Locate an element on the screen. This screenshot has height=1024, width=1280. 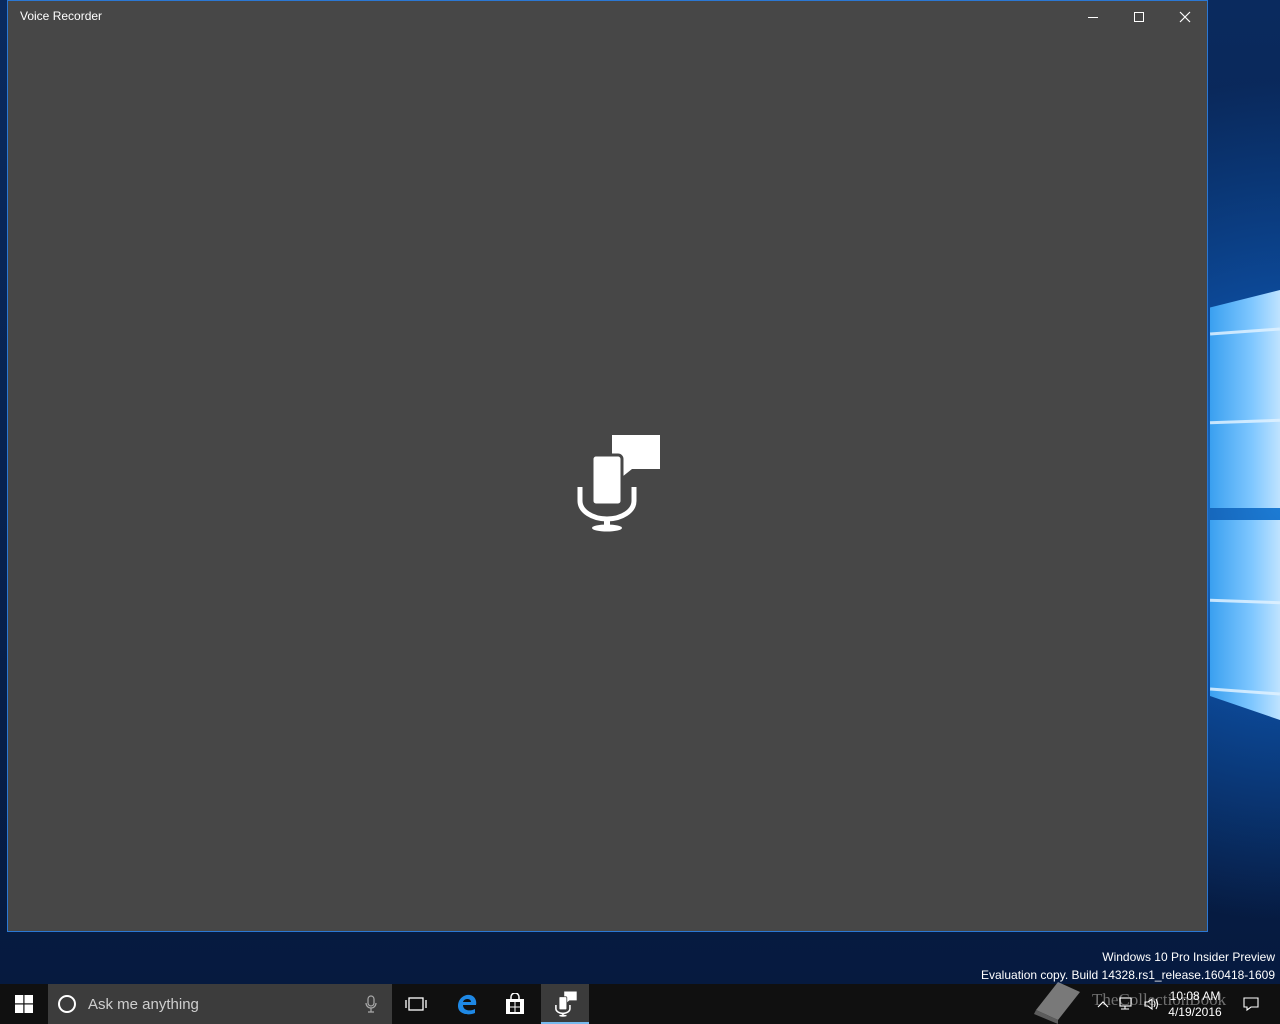
task-view-icon is located at coordinates (416, 1004).